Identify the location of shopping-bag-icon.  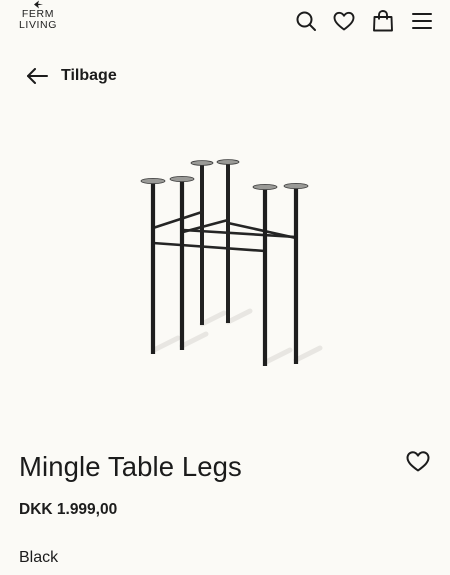
(383, 21).